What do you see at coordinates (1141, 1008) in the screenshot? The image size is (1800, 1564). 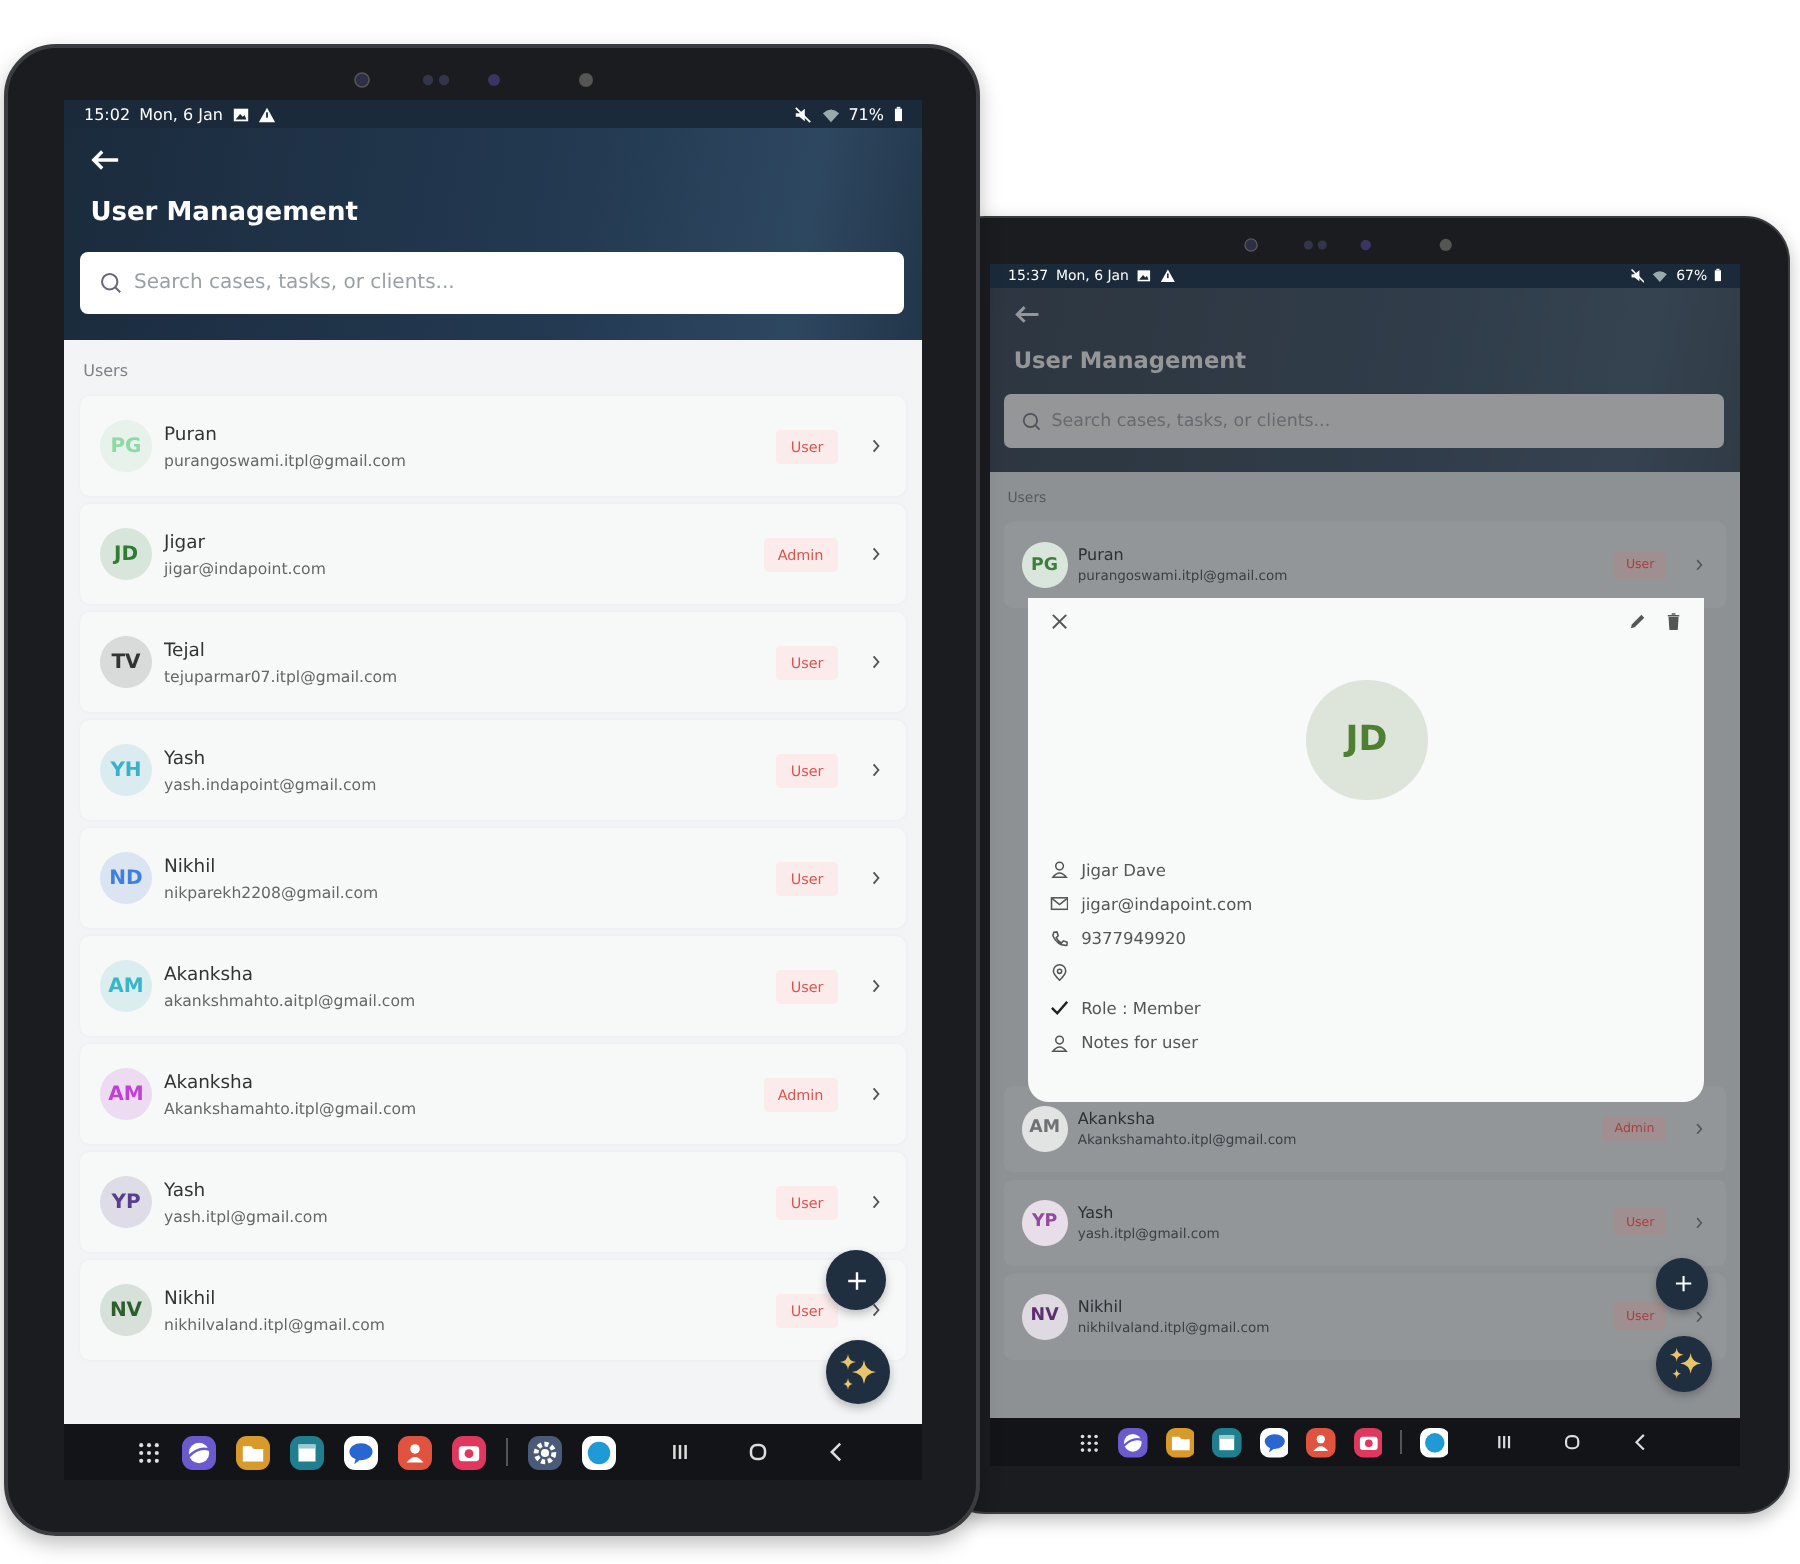 I see `detail-text: Role : Member` at bounding box center [1141, 1008].